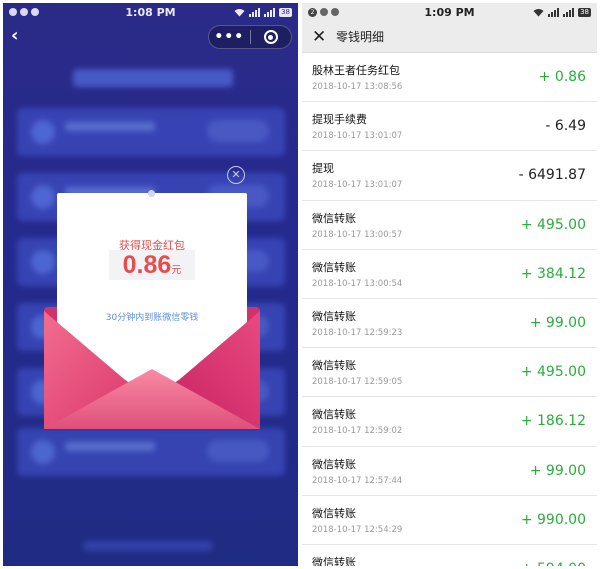 The height and width of the screenshot is (569, 600). I want to click on transaction-row: 微信转账 2018-10-17 13:00:54 + 384.12, so click(449, 274).